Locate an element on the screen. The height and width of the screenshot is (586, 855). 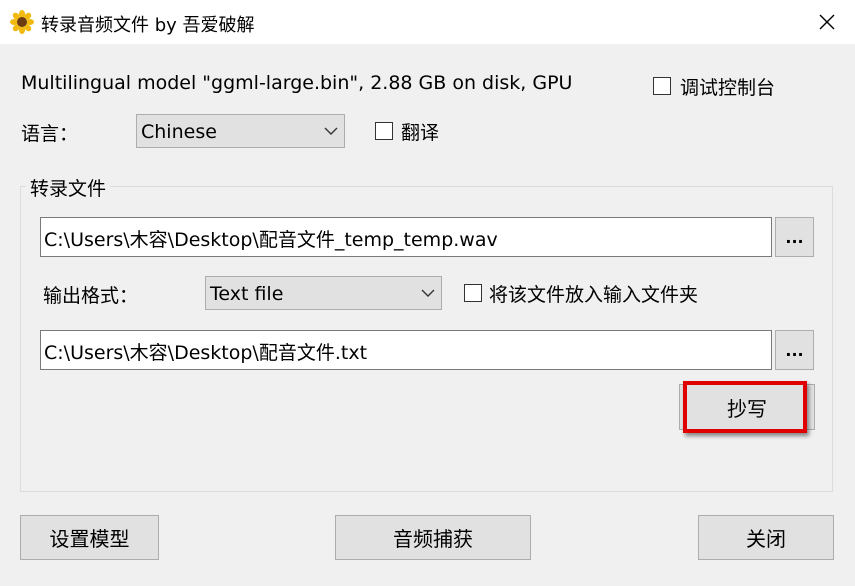
place-in-input-folder-label: 将该文件放入输入文件夹 is located at coordinates (594, 295).